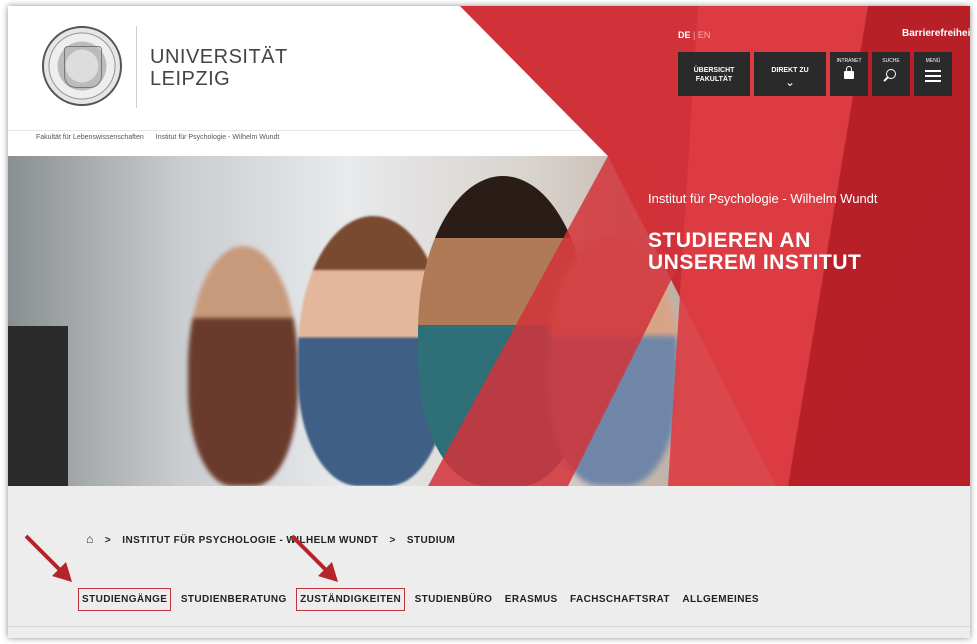 This screenshot has height=644, width=977. I want to click on accessibility-link: Barrierefreiheit, so click(936, 33).